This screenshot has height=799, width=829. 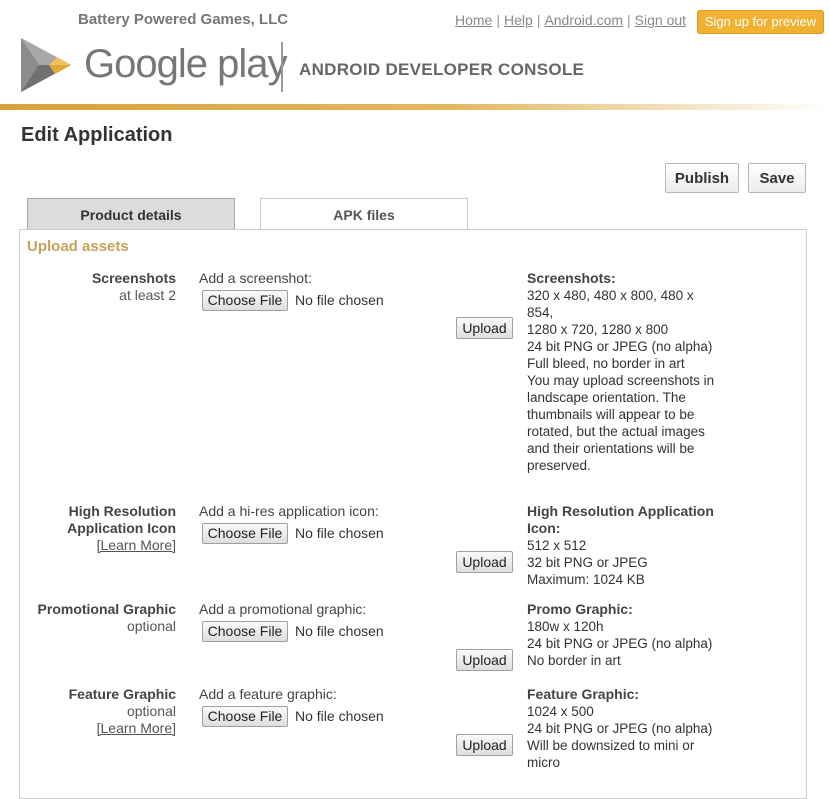 I want to click on publish-button: Publish, so click(x=702, y=178).